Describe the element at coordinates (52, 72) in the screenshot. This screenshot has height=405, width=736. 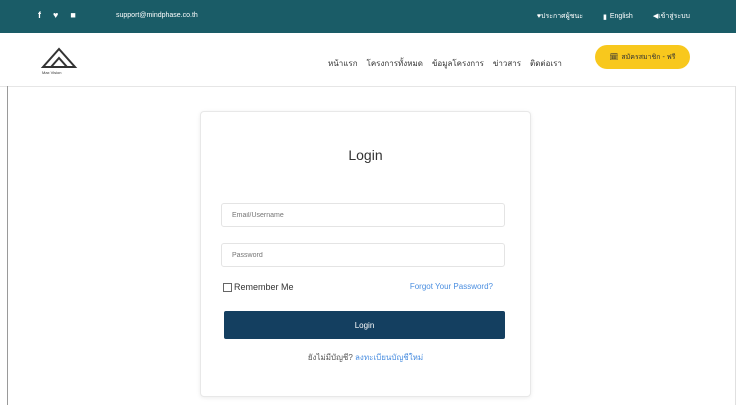
I see `logo-text: Max Vision` at that location.